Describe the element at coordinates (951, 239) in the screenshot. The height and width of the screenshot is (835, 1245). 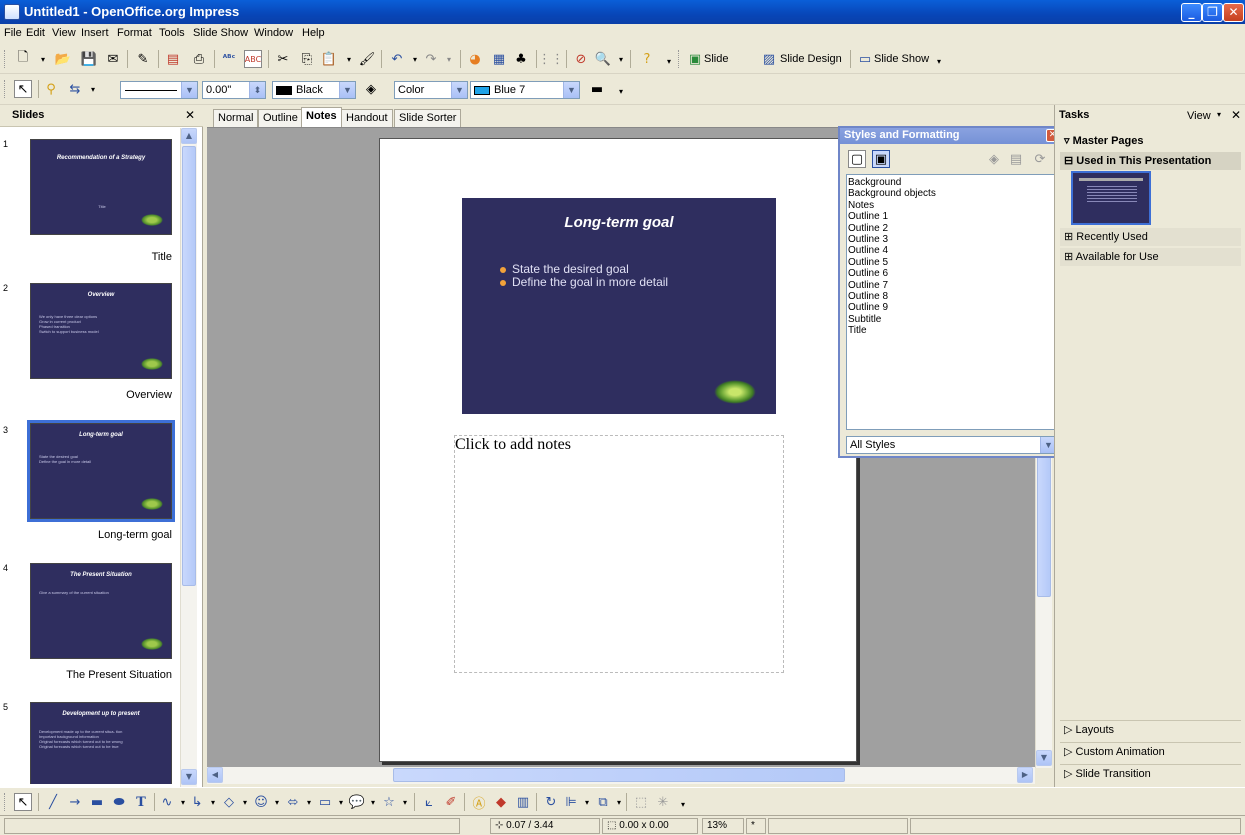
I see `style-item: Outline 3` at that location.